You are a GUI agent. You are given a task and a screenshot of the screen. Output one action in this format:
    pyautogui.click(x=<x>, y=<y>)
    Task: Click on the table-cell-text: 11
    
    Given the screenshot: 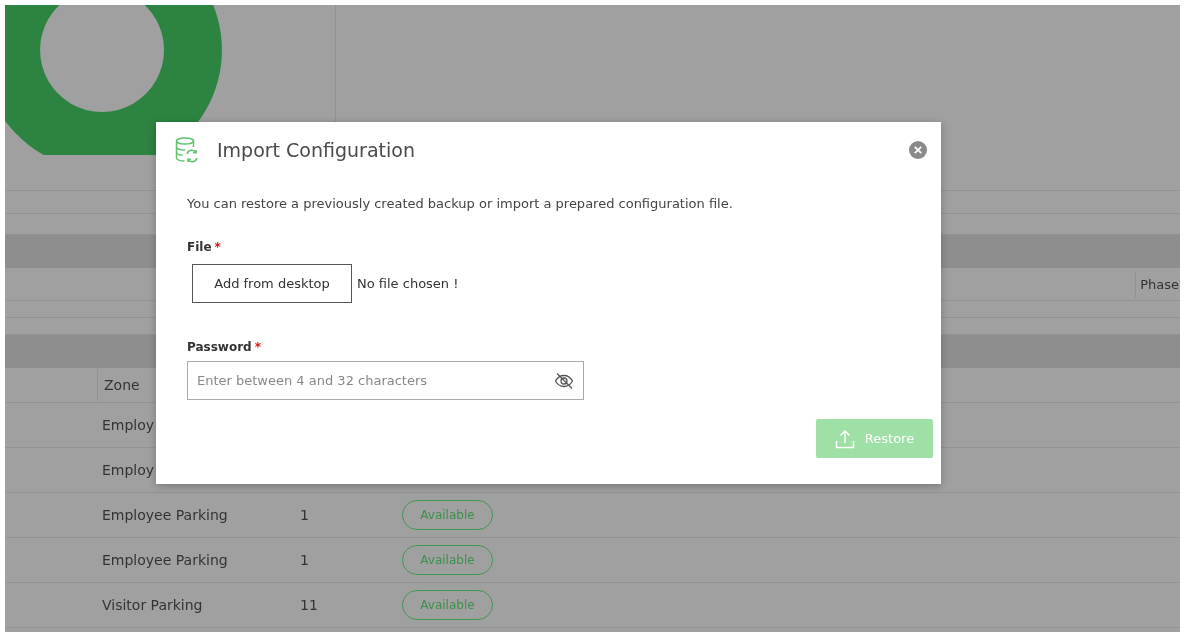 What is the action you would take?
    pyautogui.click(x=309, y=605)
    